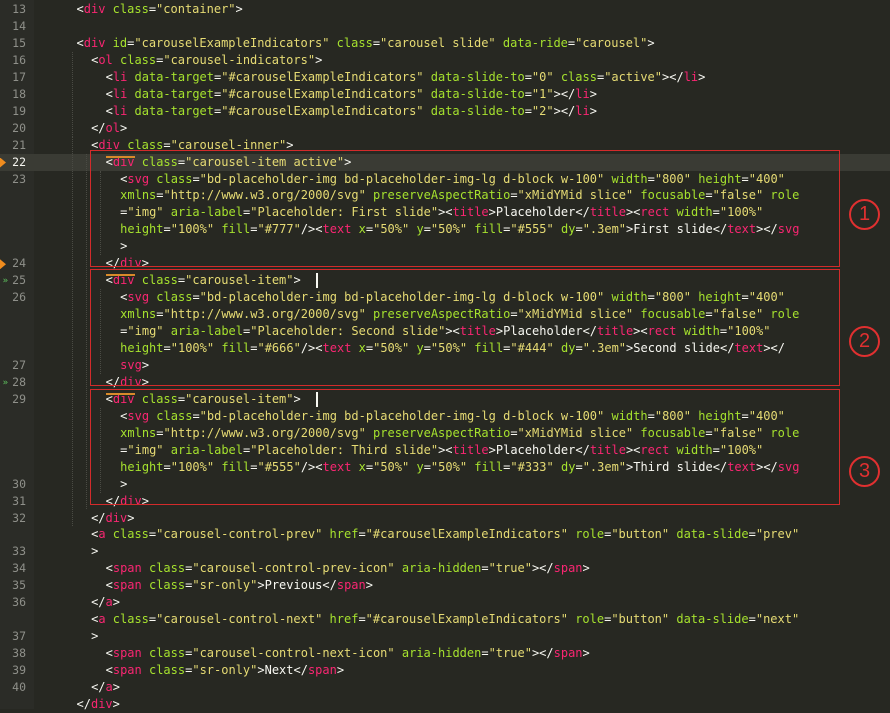 The width and height of the screenshot is (890, 713). What do you see at coordinates (109, 128) in the screenshot?
I see `code-line: </ol>` at bounding box center [109, 128].